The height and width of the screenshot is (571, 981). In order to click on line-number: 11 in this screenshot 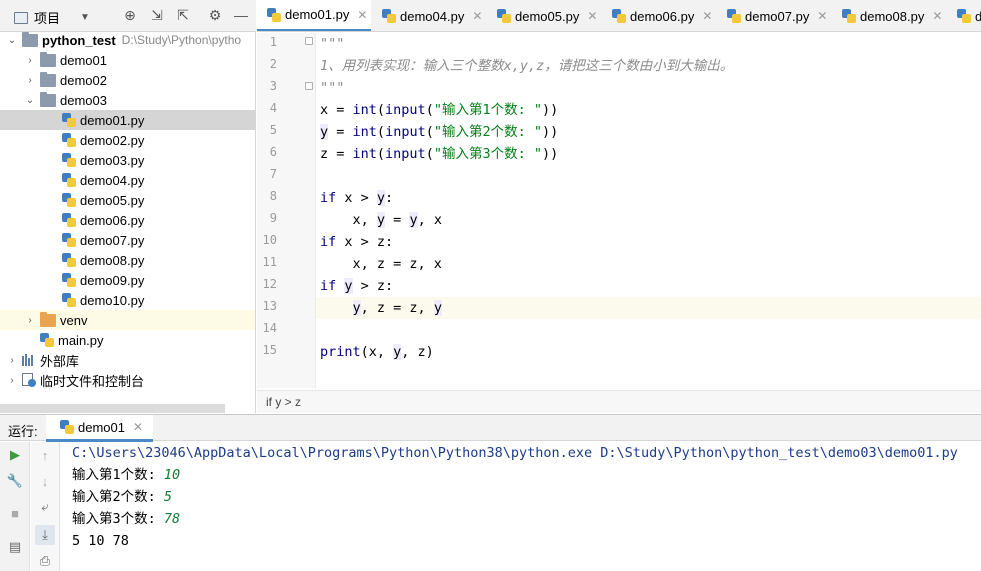, I will do `click(269, 262)`.